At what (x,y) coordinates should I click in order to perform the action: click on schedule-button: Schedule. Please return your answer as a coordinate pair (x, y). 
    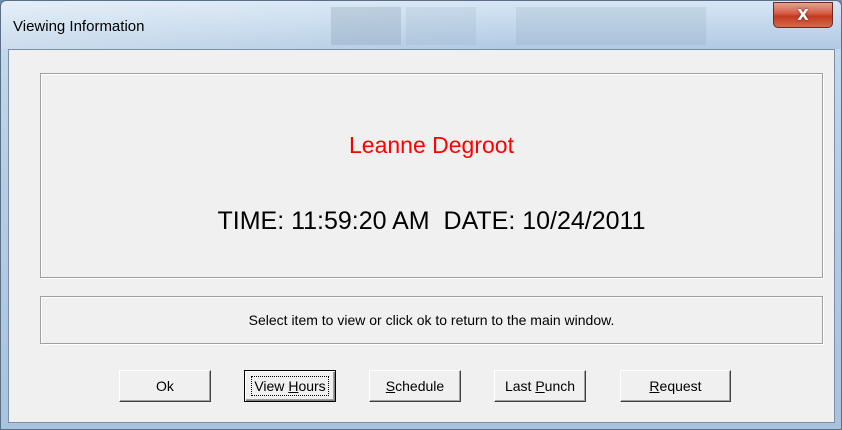
    Looking at the image, I should click on (415, 386).